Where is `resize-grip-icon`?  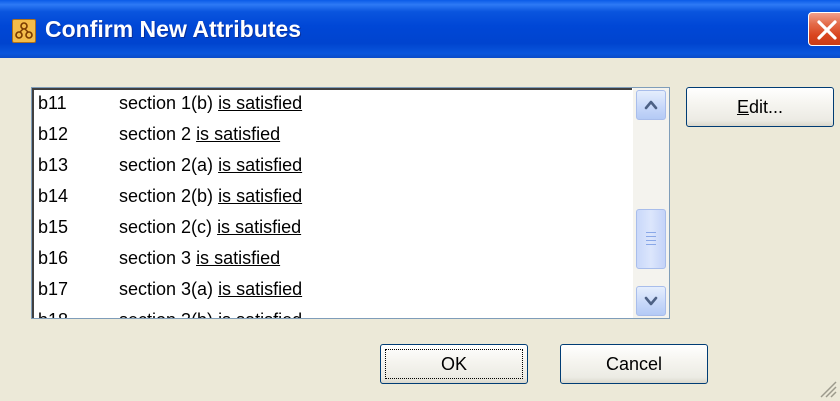 resize-grip-icon is located at coordinates (826, 387).